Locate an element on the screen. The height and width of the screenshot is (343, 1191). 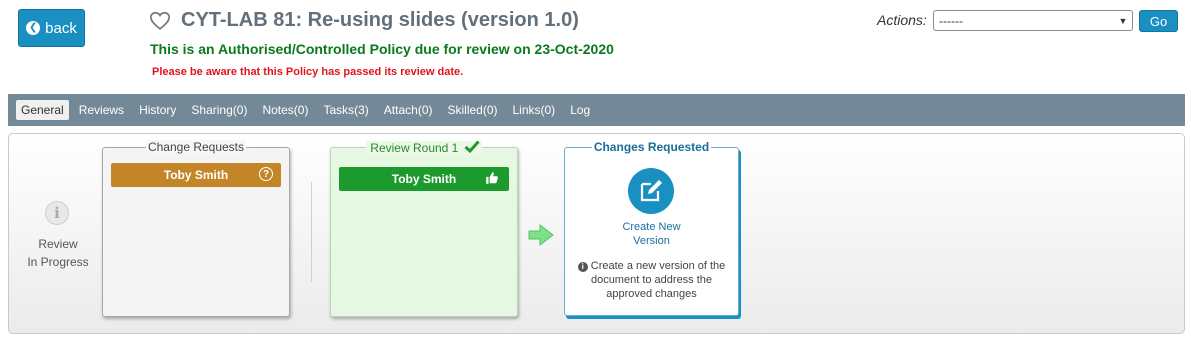
create-new-version-line1: Create New is located at coordinates (651, 227).